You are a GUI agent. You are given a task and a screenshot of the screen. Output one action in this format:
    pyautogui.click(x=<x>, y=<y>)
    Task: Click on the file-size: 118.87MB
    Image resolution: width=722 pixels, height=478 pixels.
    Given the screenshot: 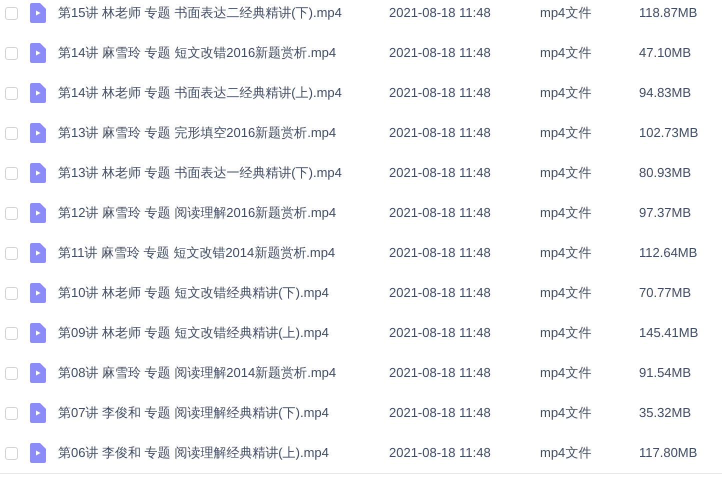 What is the action you would take?
    pyautogui.click(x=668, y=13)
    